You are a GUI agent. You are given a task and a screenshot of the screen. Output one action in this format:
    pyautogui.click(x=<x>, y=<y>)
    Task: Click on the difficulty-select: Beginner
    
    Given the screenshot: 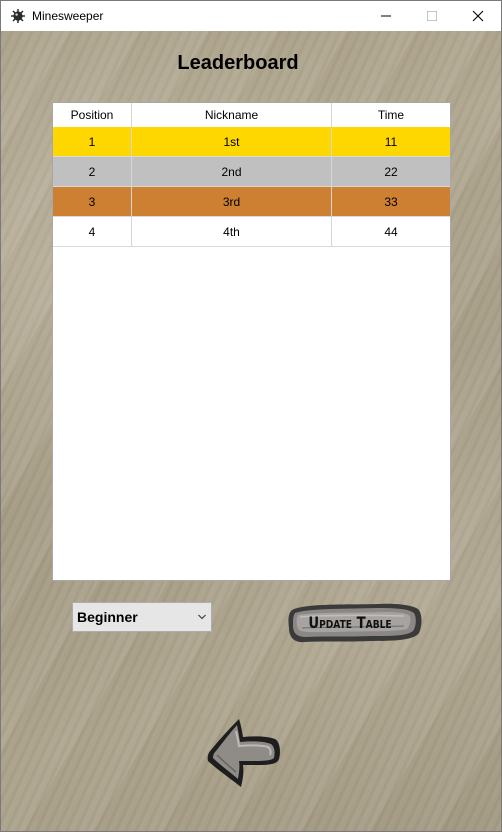 What is the action you would take?
    pyautogui.click(x=142, y=617)
    